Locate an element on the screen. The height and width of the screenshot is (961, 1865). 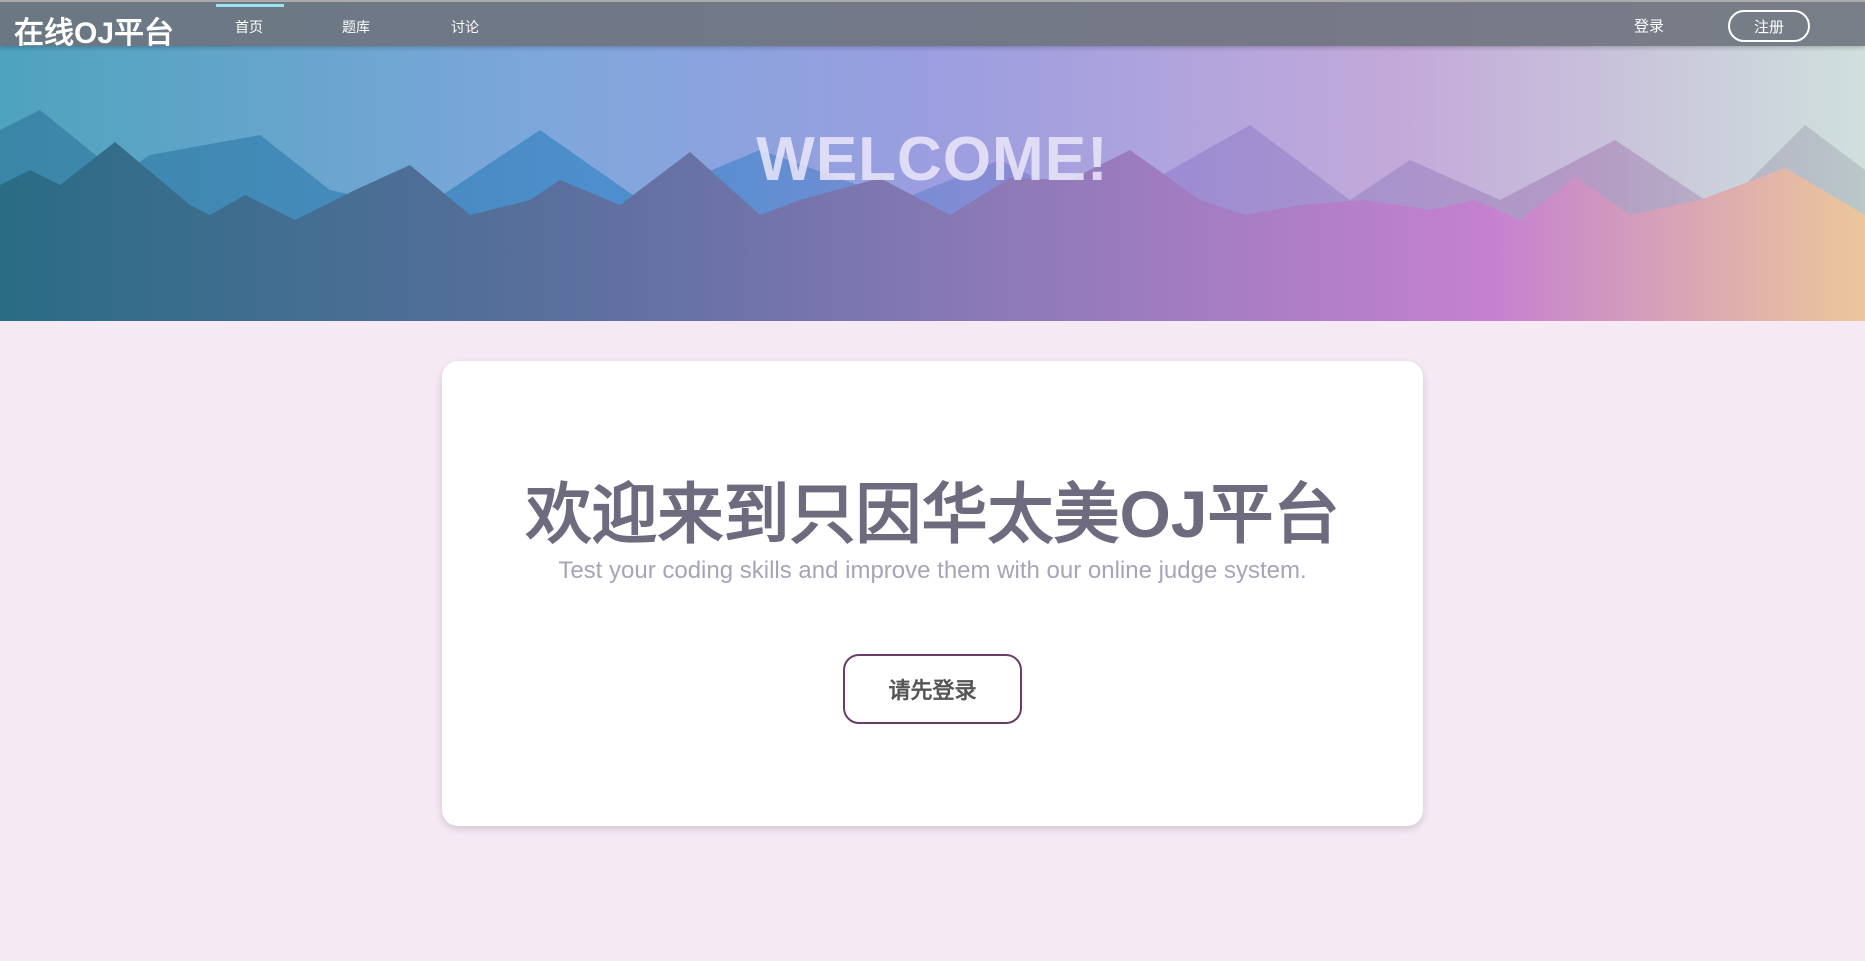
active-tab-indicator is located at coordinates (250, 5).